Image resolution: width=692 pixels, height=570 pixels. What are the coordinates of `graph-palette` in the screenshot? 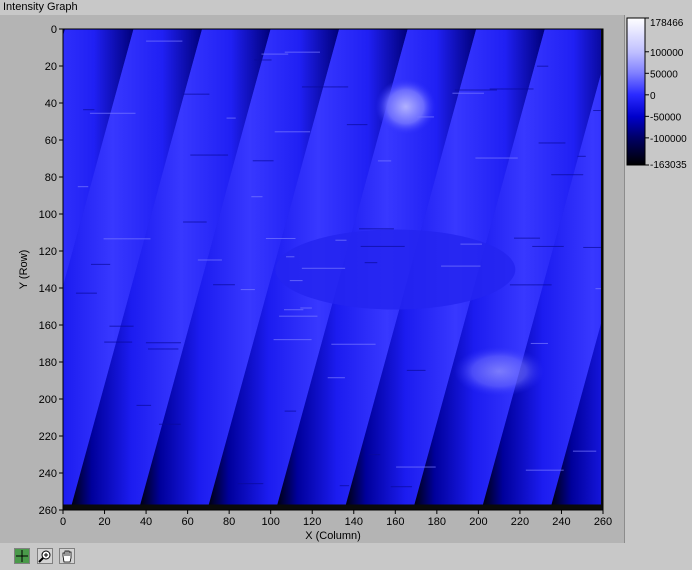 It's located at (346, 556).